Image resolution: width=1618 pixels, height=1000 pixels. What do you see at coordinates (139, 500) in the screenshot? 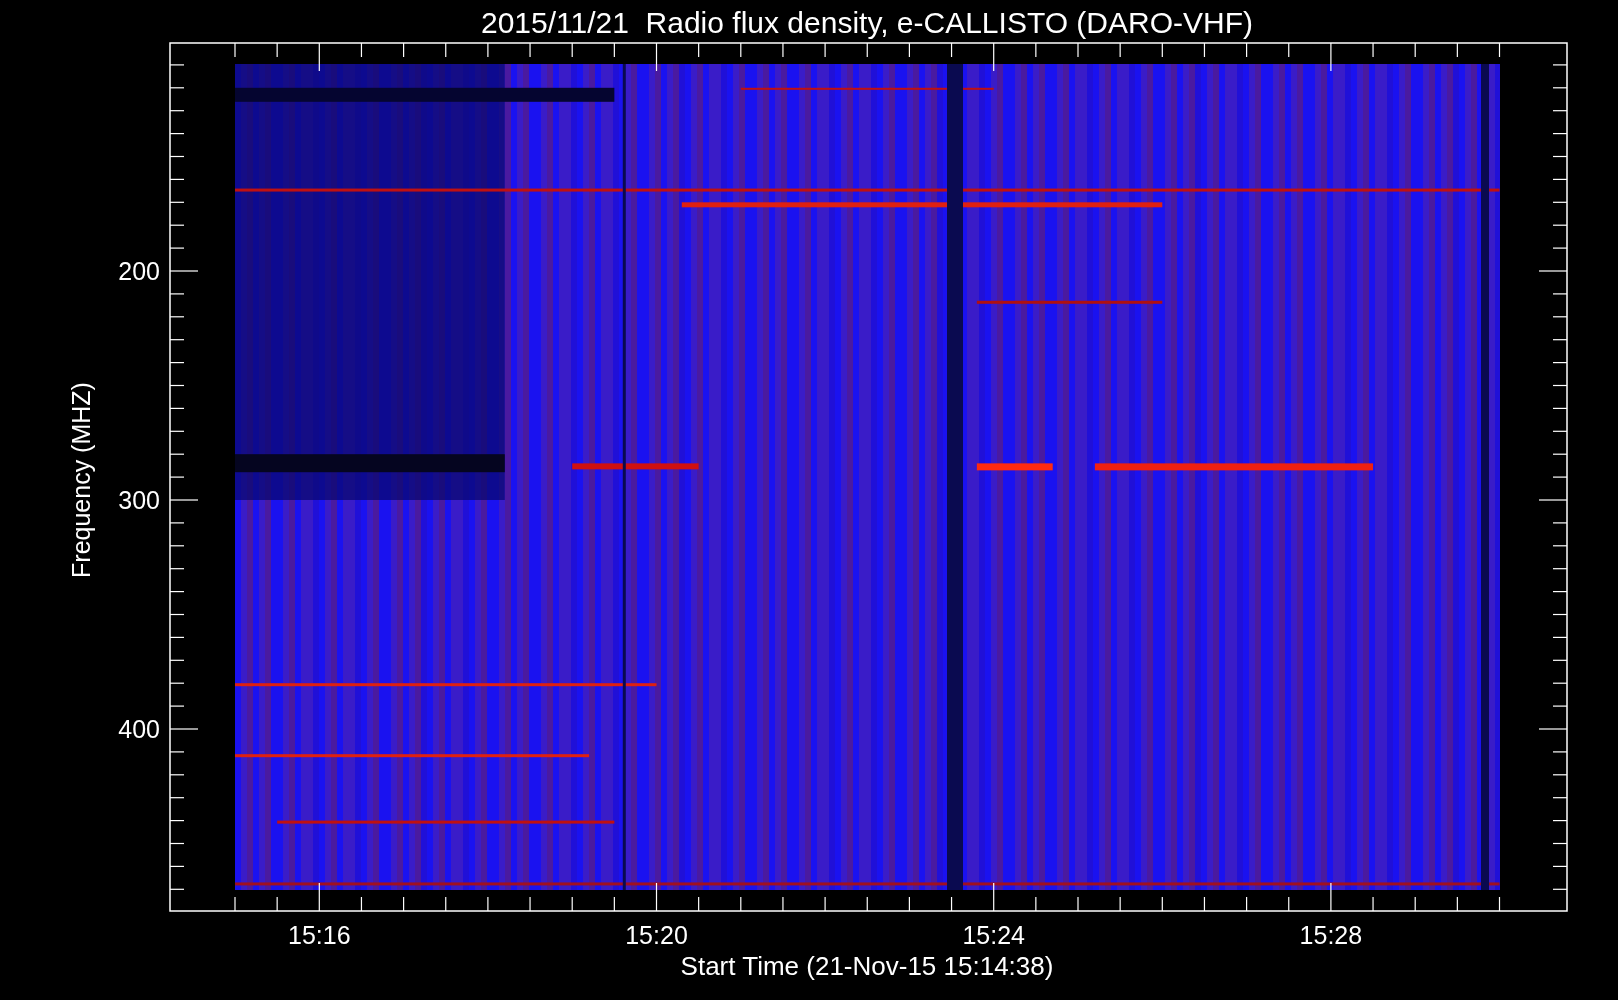
I see `y-tick-label: 300` at bounding box center [139, 500].